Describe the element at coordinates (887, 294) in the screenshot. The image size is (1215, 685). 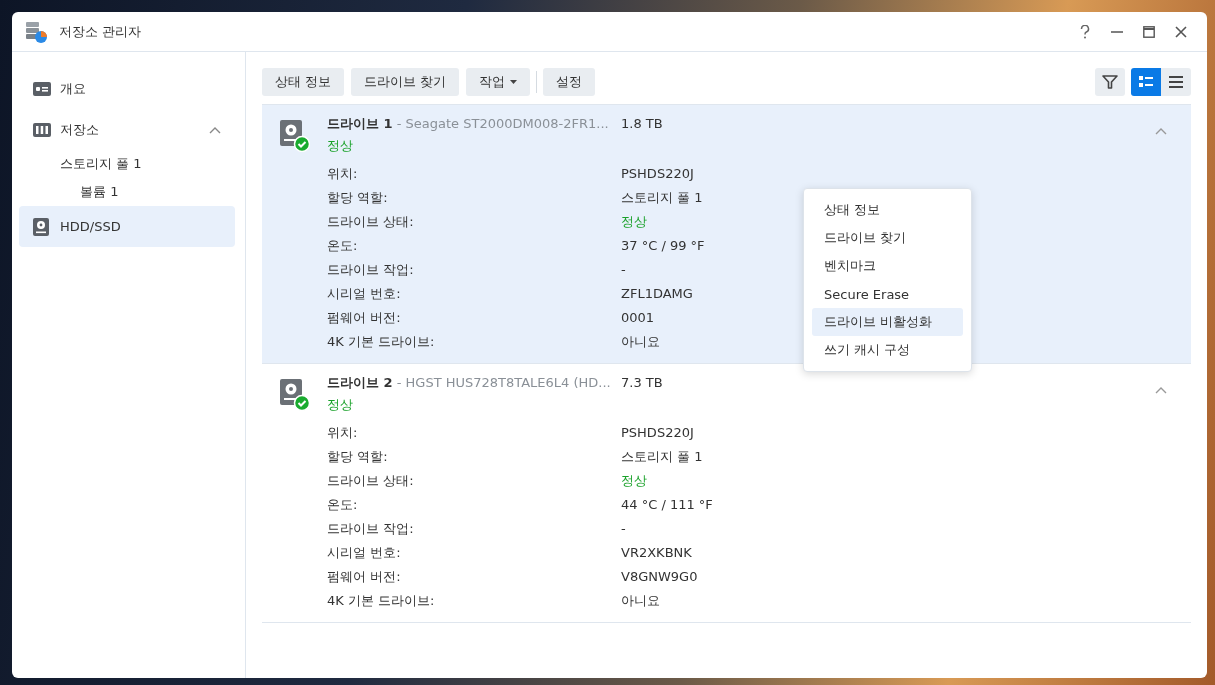
I see `menu-item: Secure Erase` at that location.